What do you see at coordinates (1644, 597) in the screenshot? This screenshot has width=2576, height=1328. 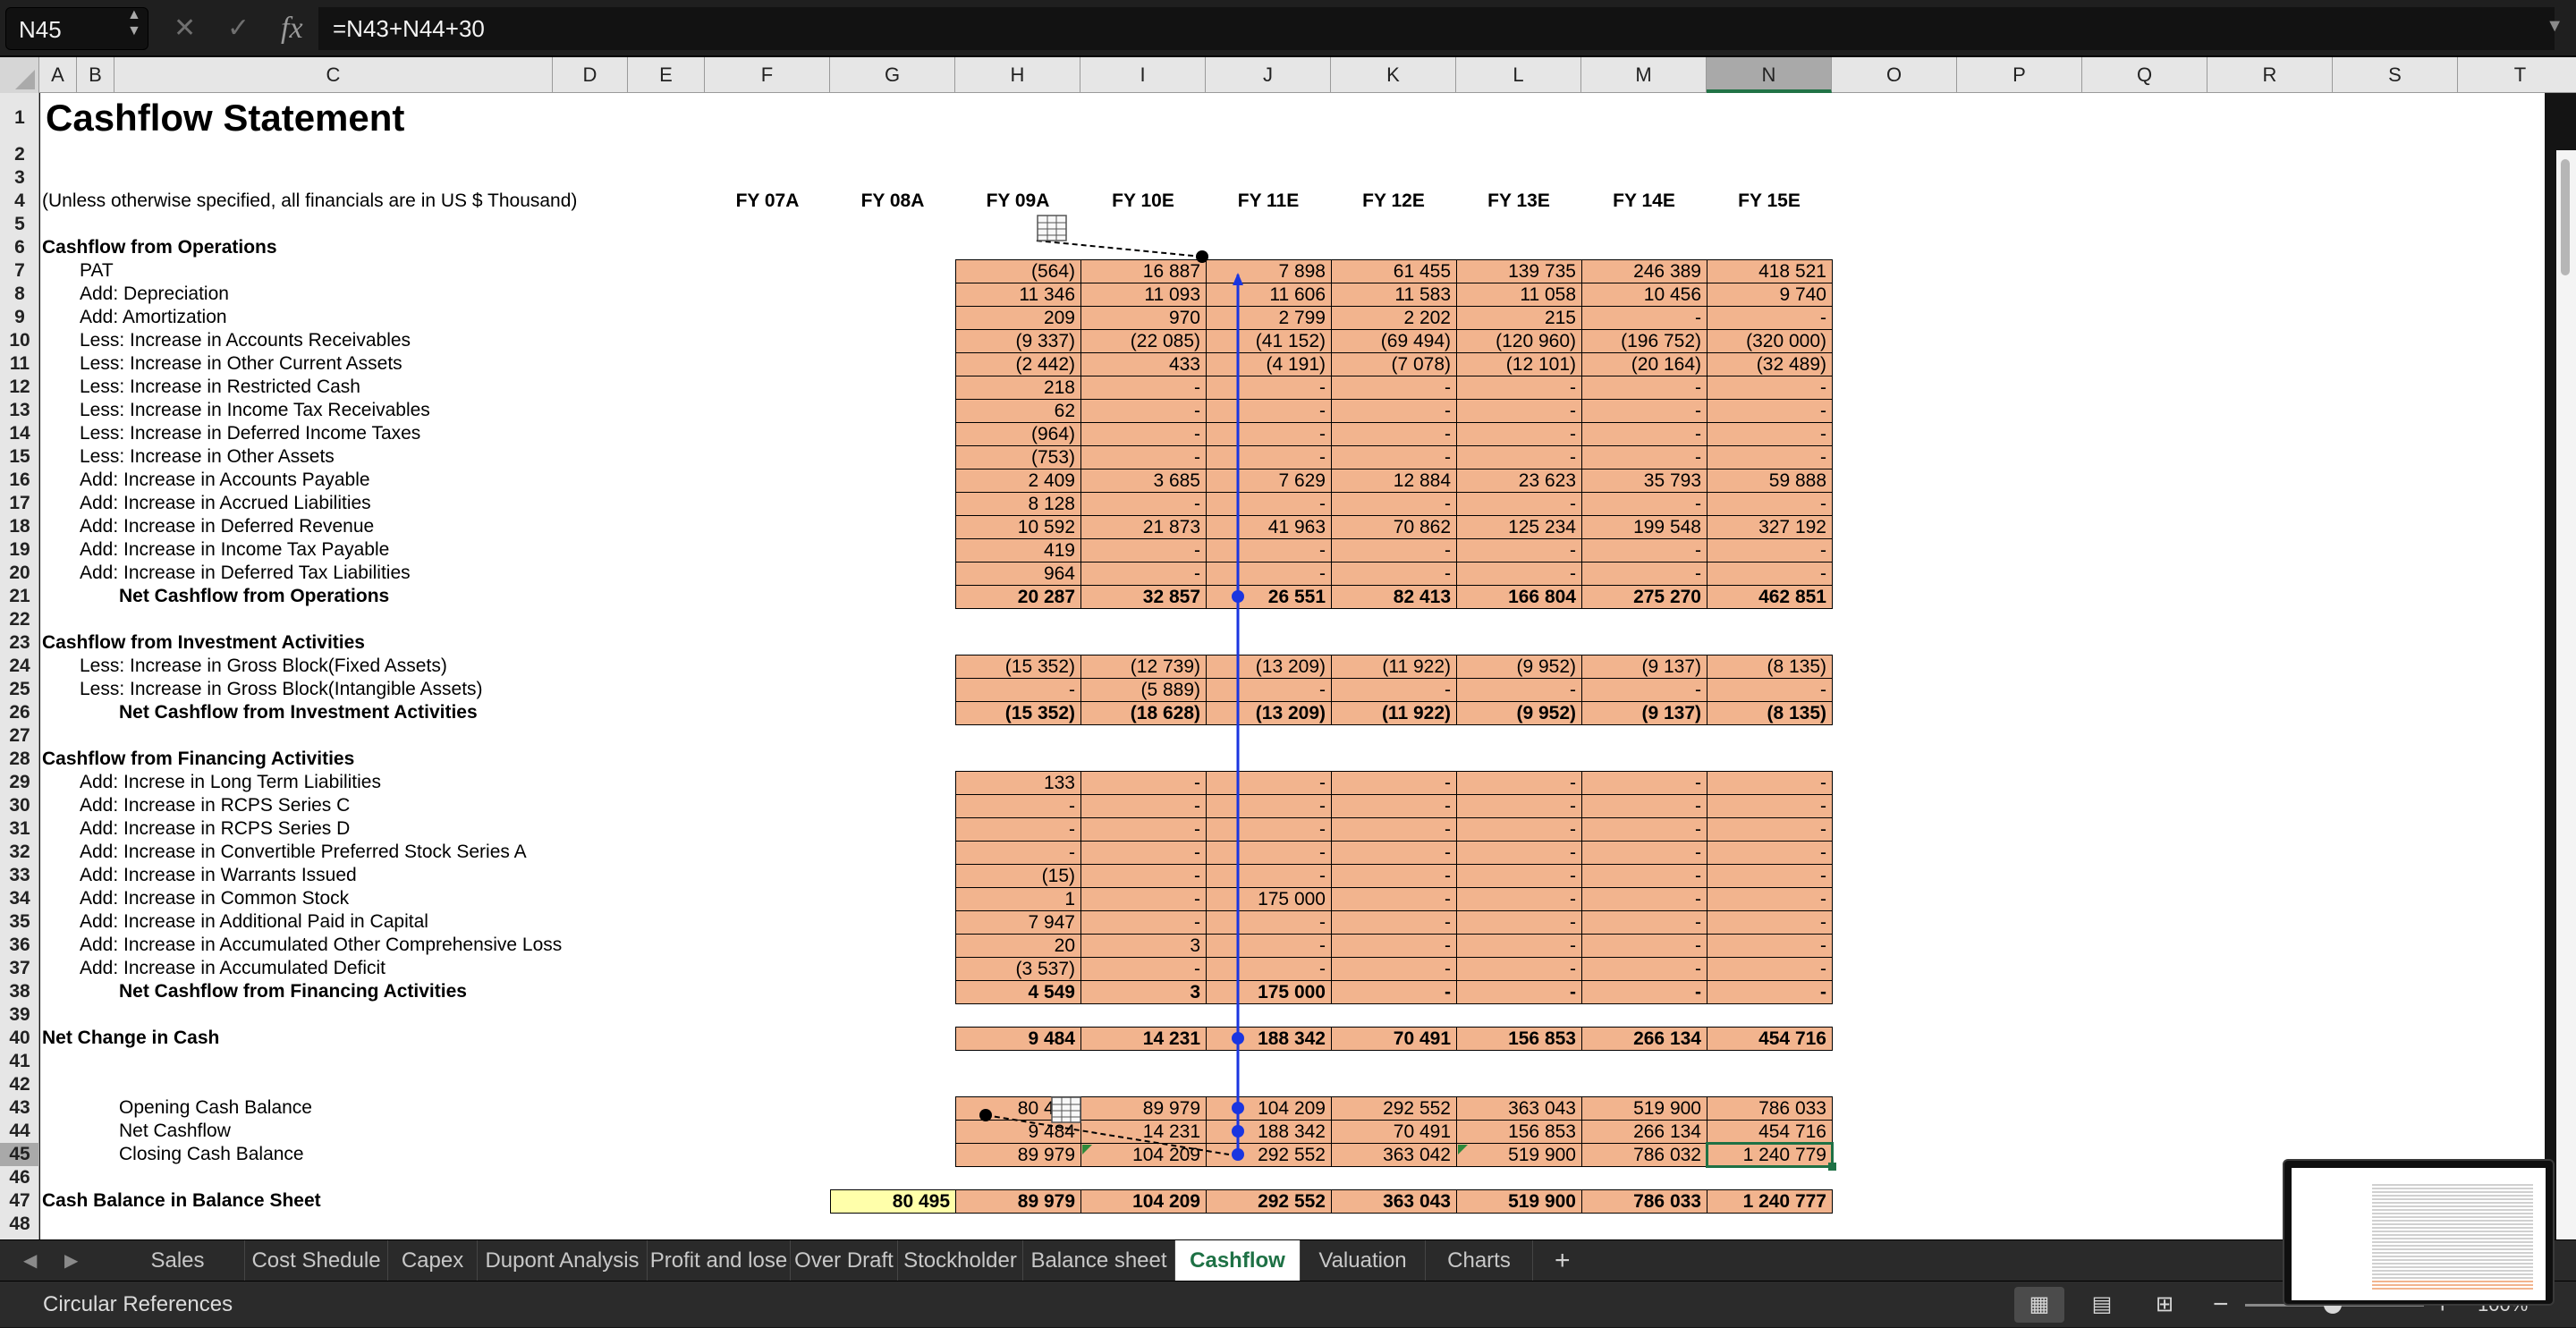 I see `value-cell: 275 270` at bounding box center [1644, 597].